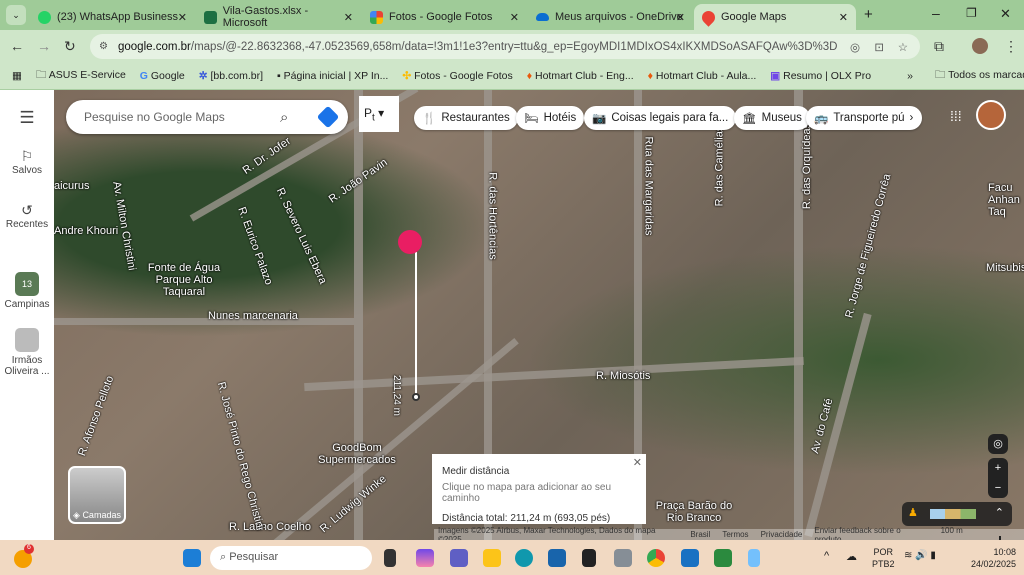 This screenshot has height=575, width=1024. What do you see at coordinates (29, 549) in the screenshot?
I see `notification-badge: 6` at bounding box center [29, 549].